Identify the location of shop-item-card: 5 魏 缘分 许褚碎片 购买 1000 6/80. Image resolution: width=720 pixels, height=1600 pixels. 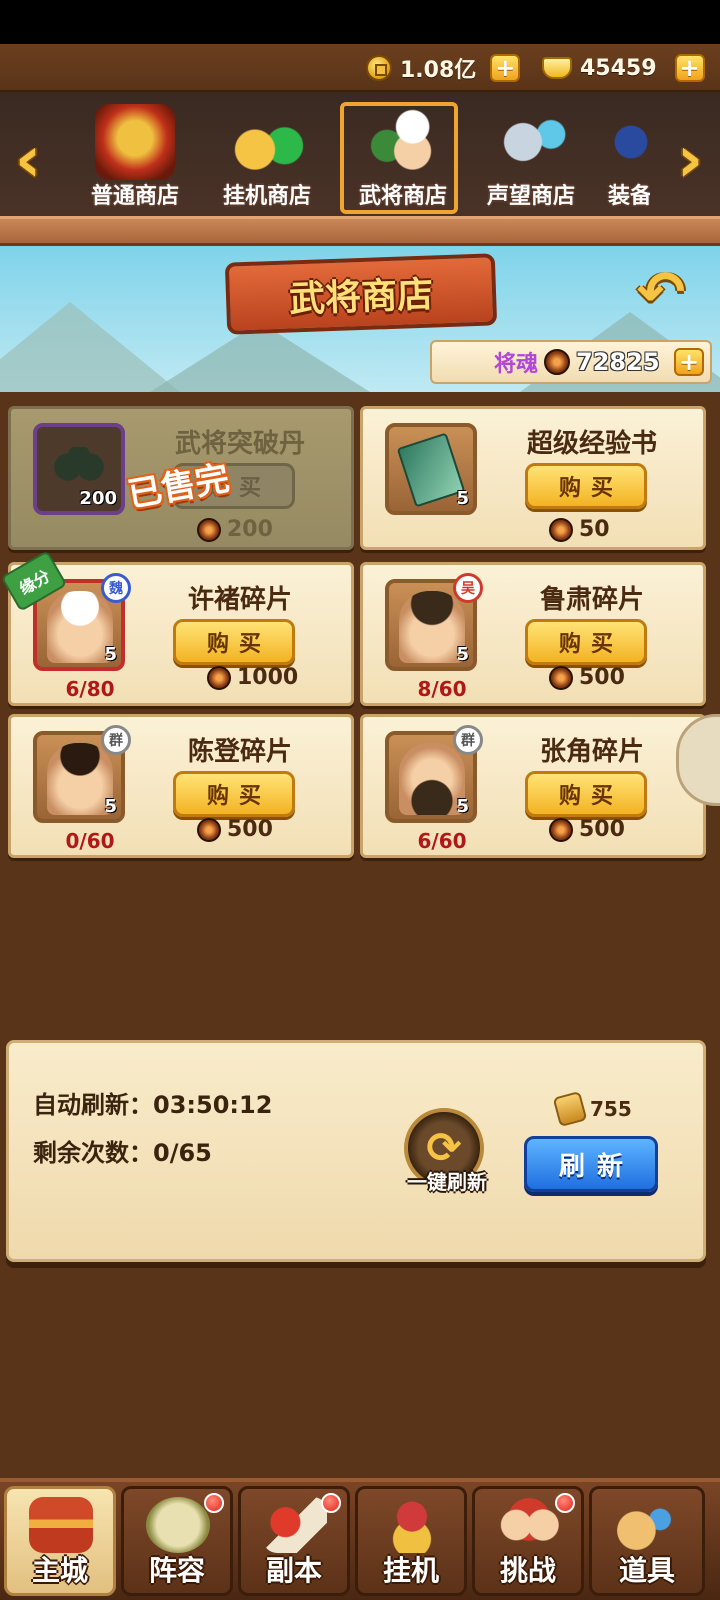
(177, 628).